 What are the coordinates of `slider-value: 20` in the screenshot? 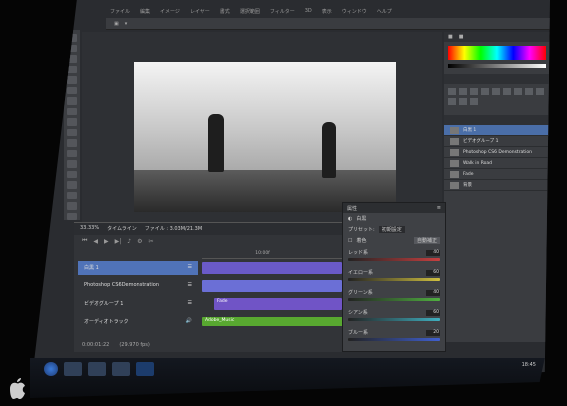 It's located at (433, 332).